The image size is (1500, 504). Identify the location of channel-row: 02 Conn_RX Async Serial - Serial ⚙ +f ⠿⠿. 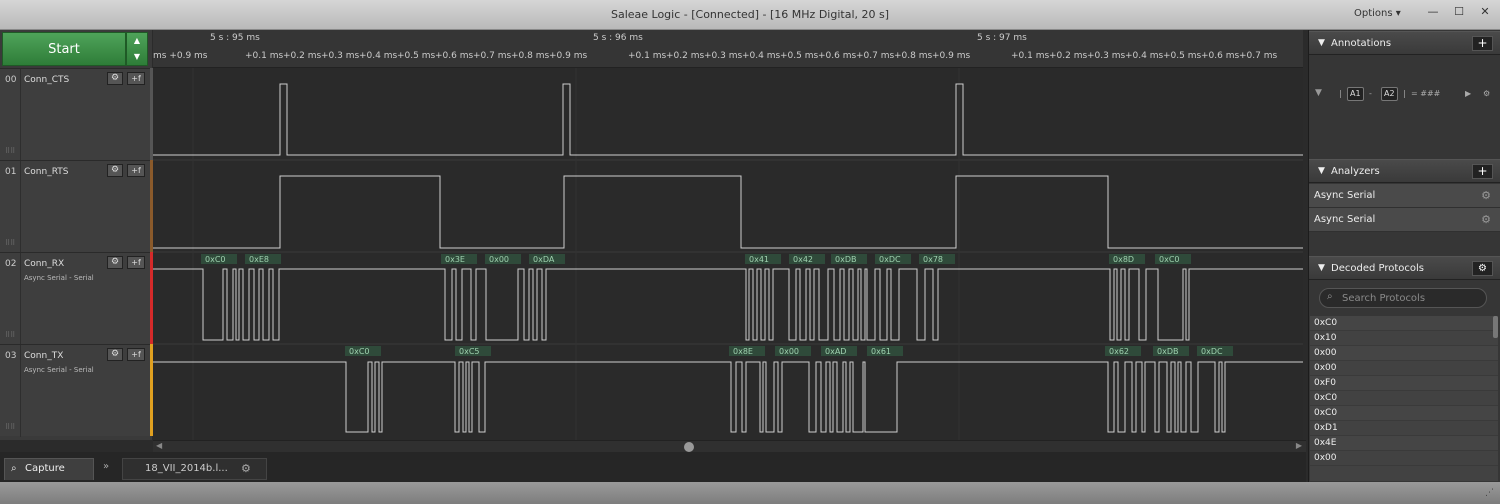
(75, 298).